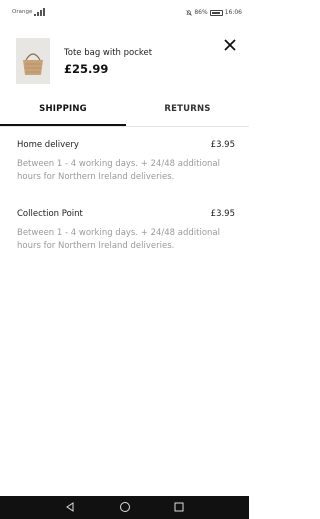 The height and width of the screenshot is (519, 320). What do you see at coordinates (230, 45) in the screenshot?
I see `close-icon` at bounding box center [230, 45].